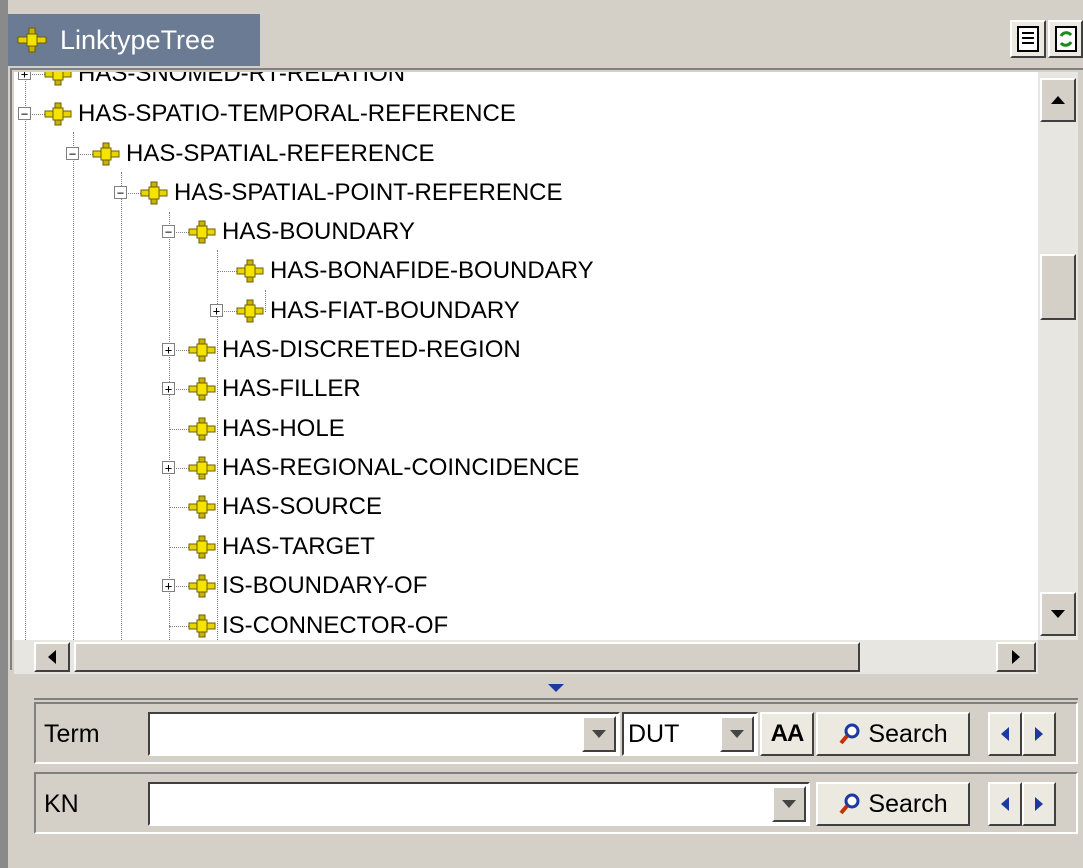 Image resolution: width=1083 pixels, height=868 pixels. Describe the element at coordinates (395, 310) in the screenshot. I see `tree-node-label: HAS-FIAT-BOUNDARY` at that location.